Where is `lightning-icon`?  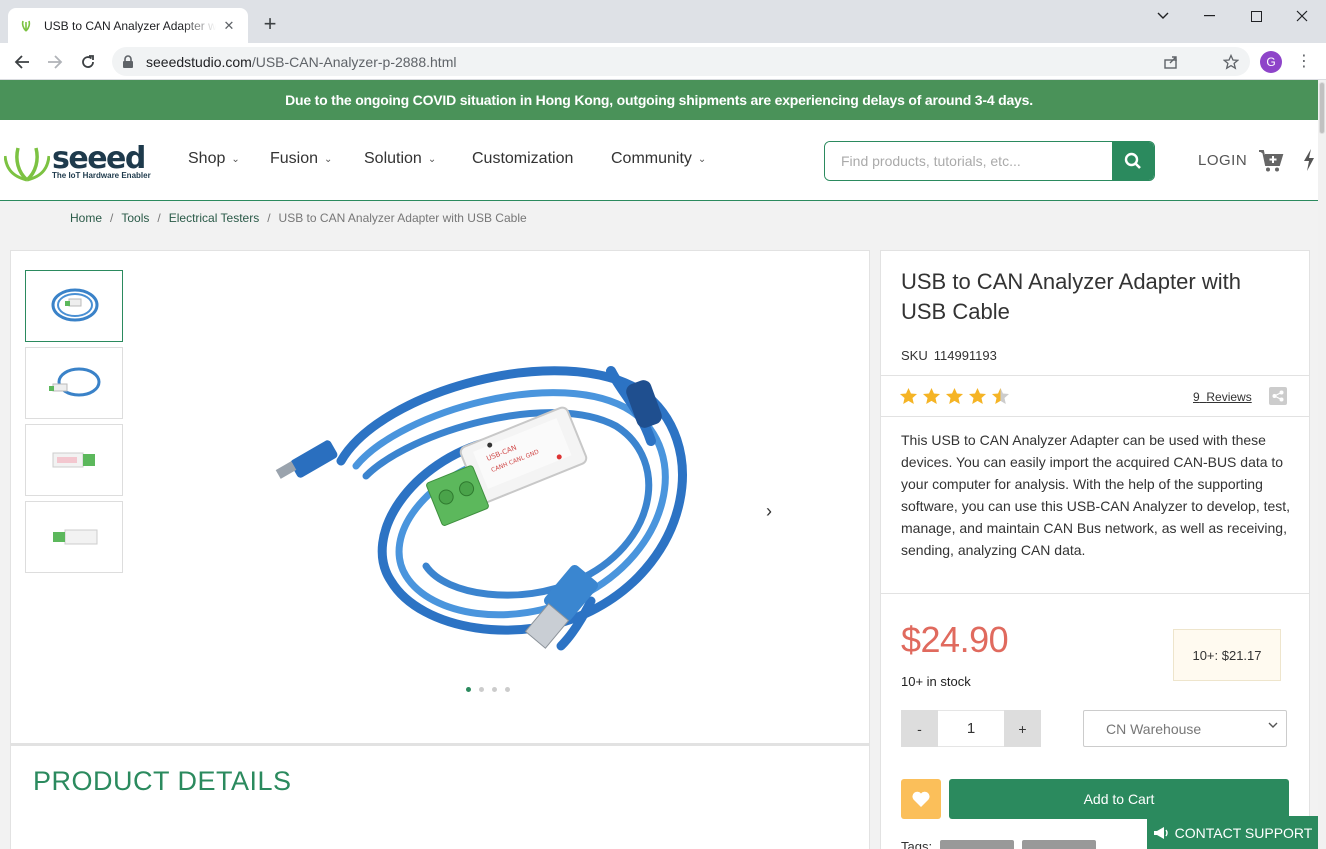 lightning-icon is located at coordinates (1309, 160).